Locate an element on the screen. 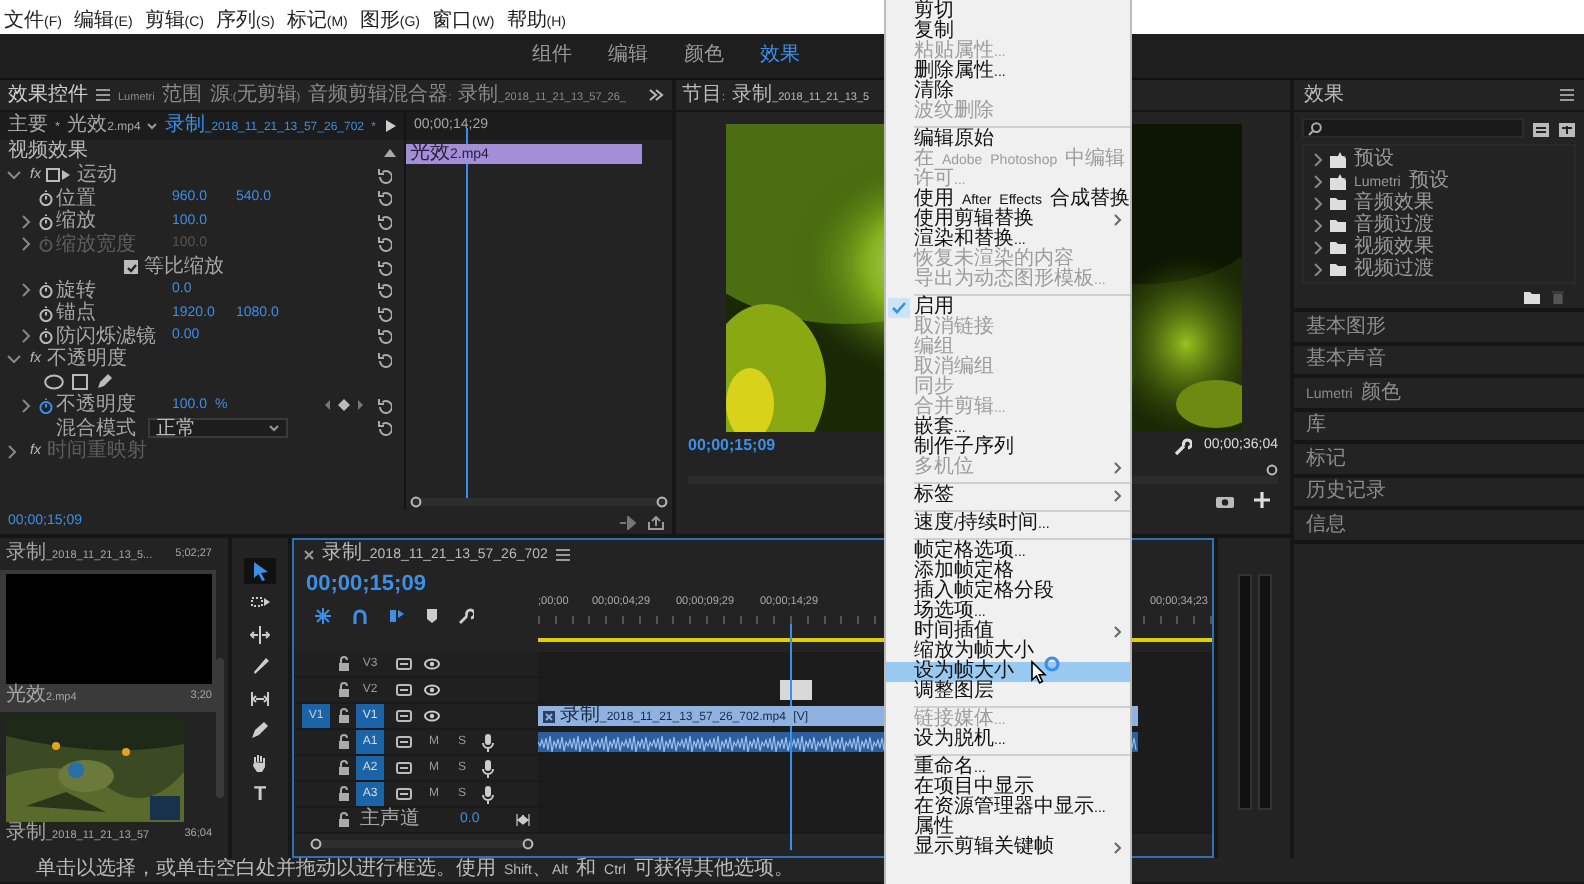 The height and width of the screenshot is (884, 1584). menu-item: 编辑原始 is located at coordinates (1008, 140).